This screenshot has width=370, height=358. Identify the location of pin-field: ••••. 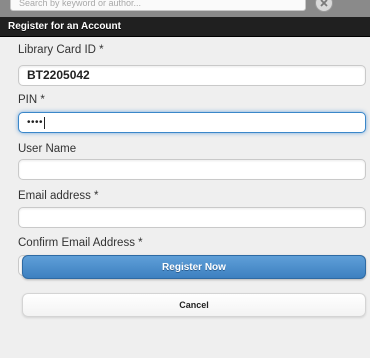
(192, 122).